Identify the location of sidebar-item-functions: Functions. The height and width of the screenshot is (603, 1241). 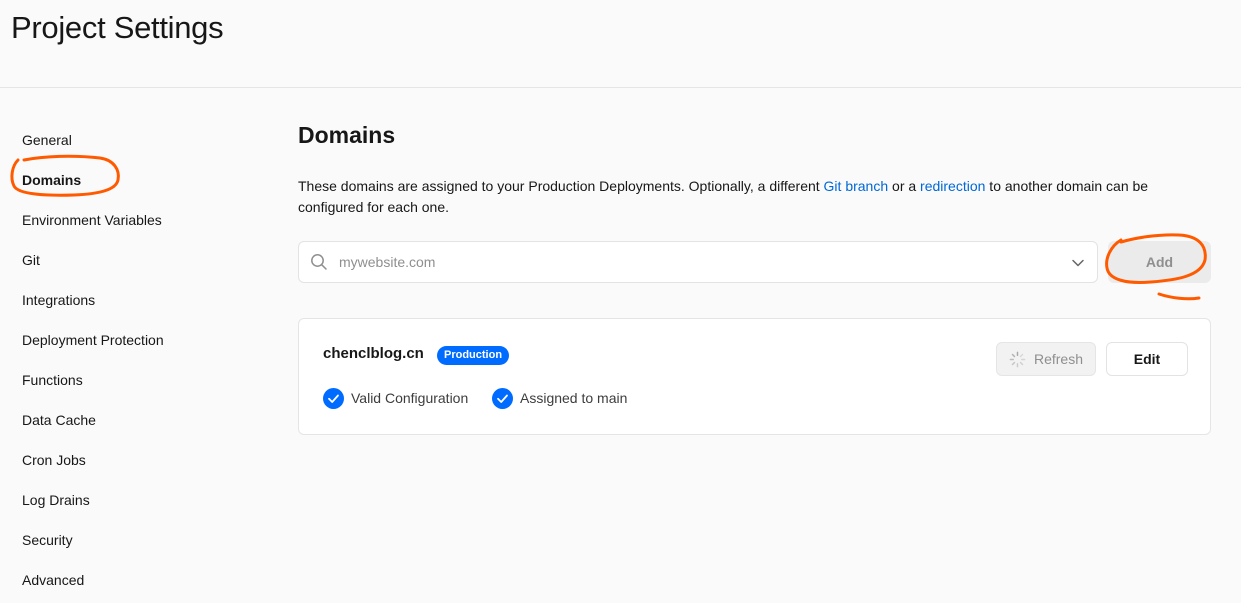
(52, 380).